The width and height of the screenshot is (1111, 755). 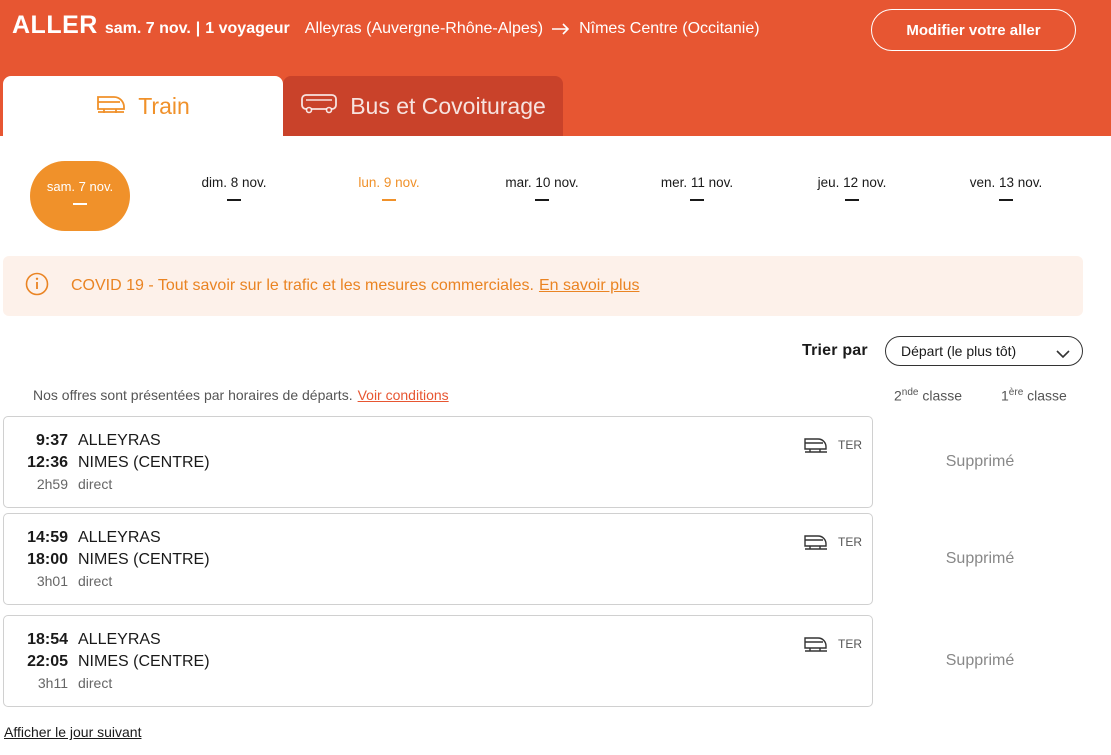 What do you see at coordinates (55, 25) in the screenshot?
I see `direction-label: ALLER` at bounding box center [55, 25].